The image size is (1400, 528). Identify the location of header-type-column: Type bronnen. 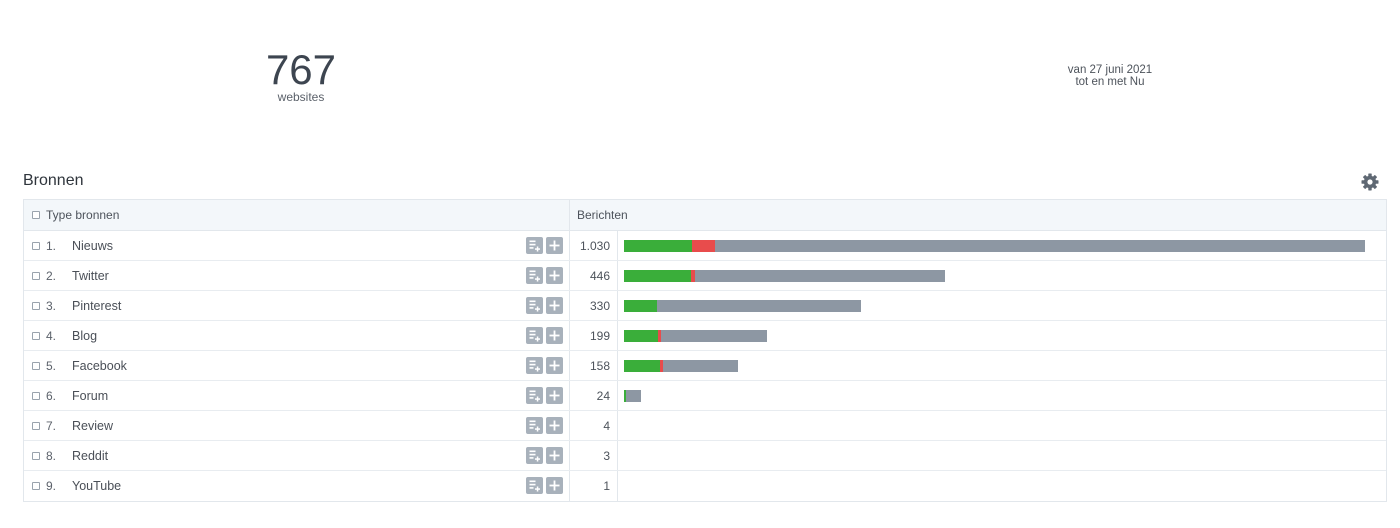
(297, 215).